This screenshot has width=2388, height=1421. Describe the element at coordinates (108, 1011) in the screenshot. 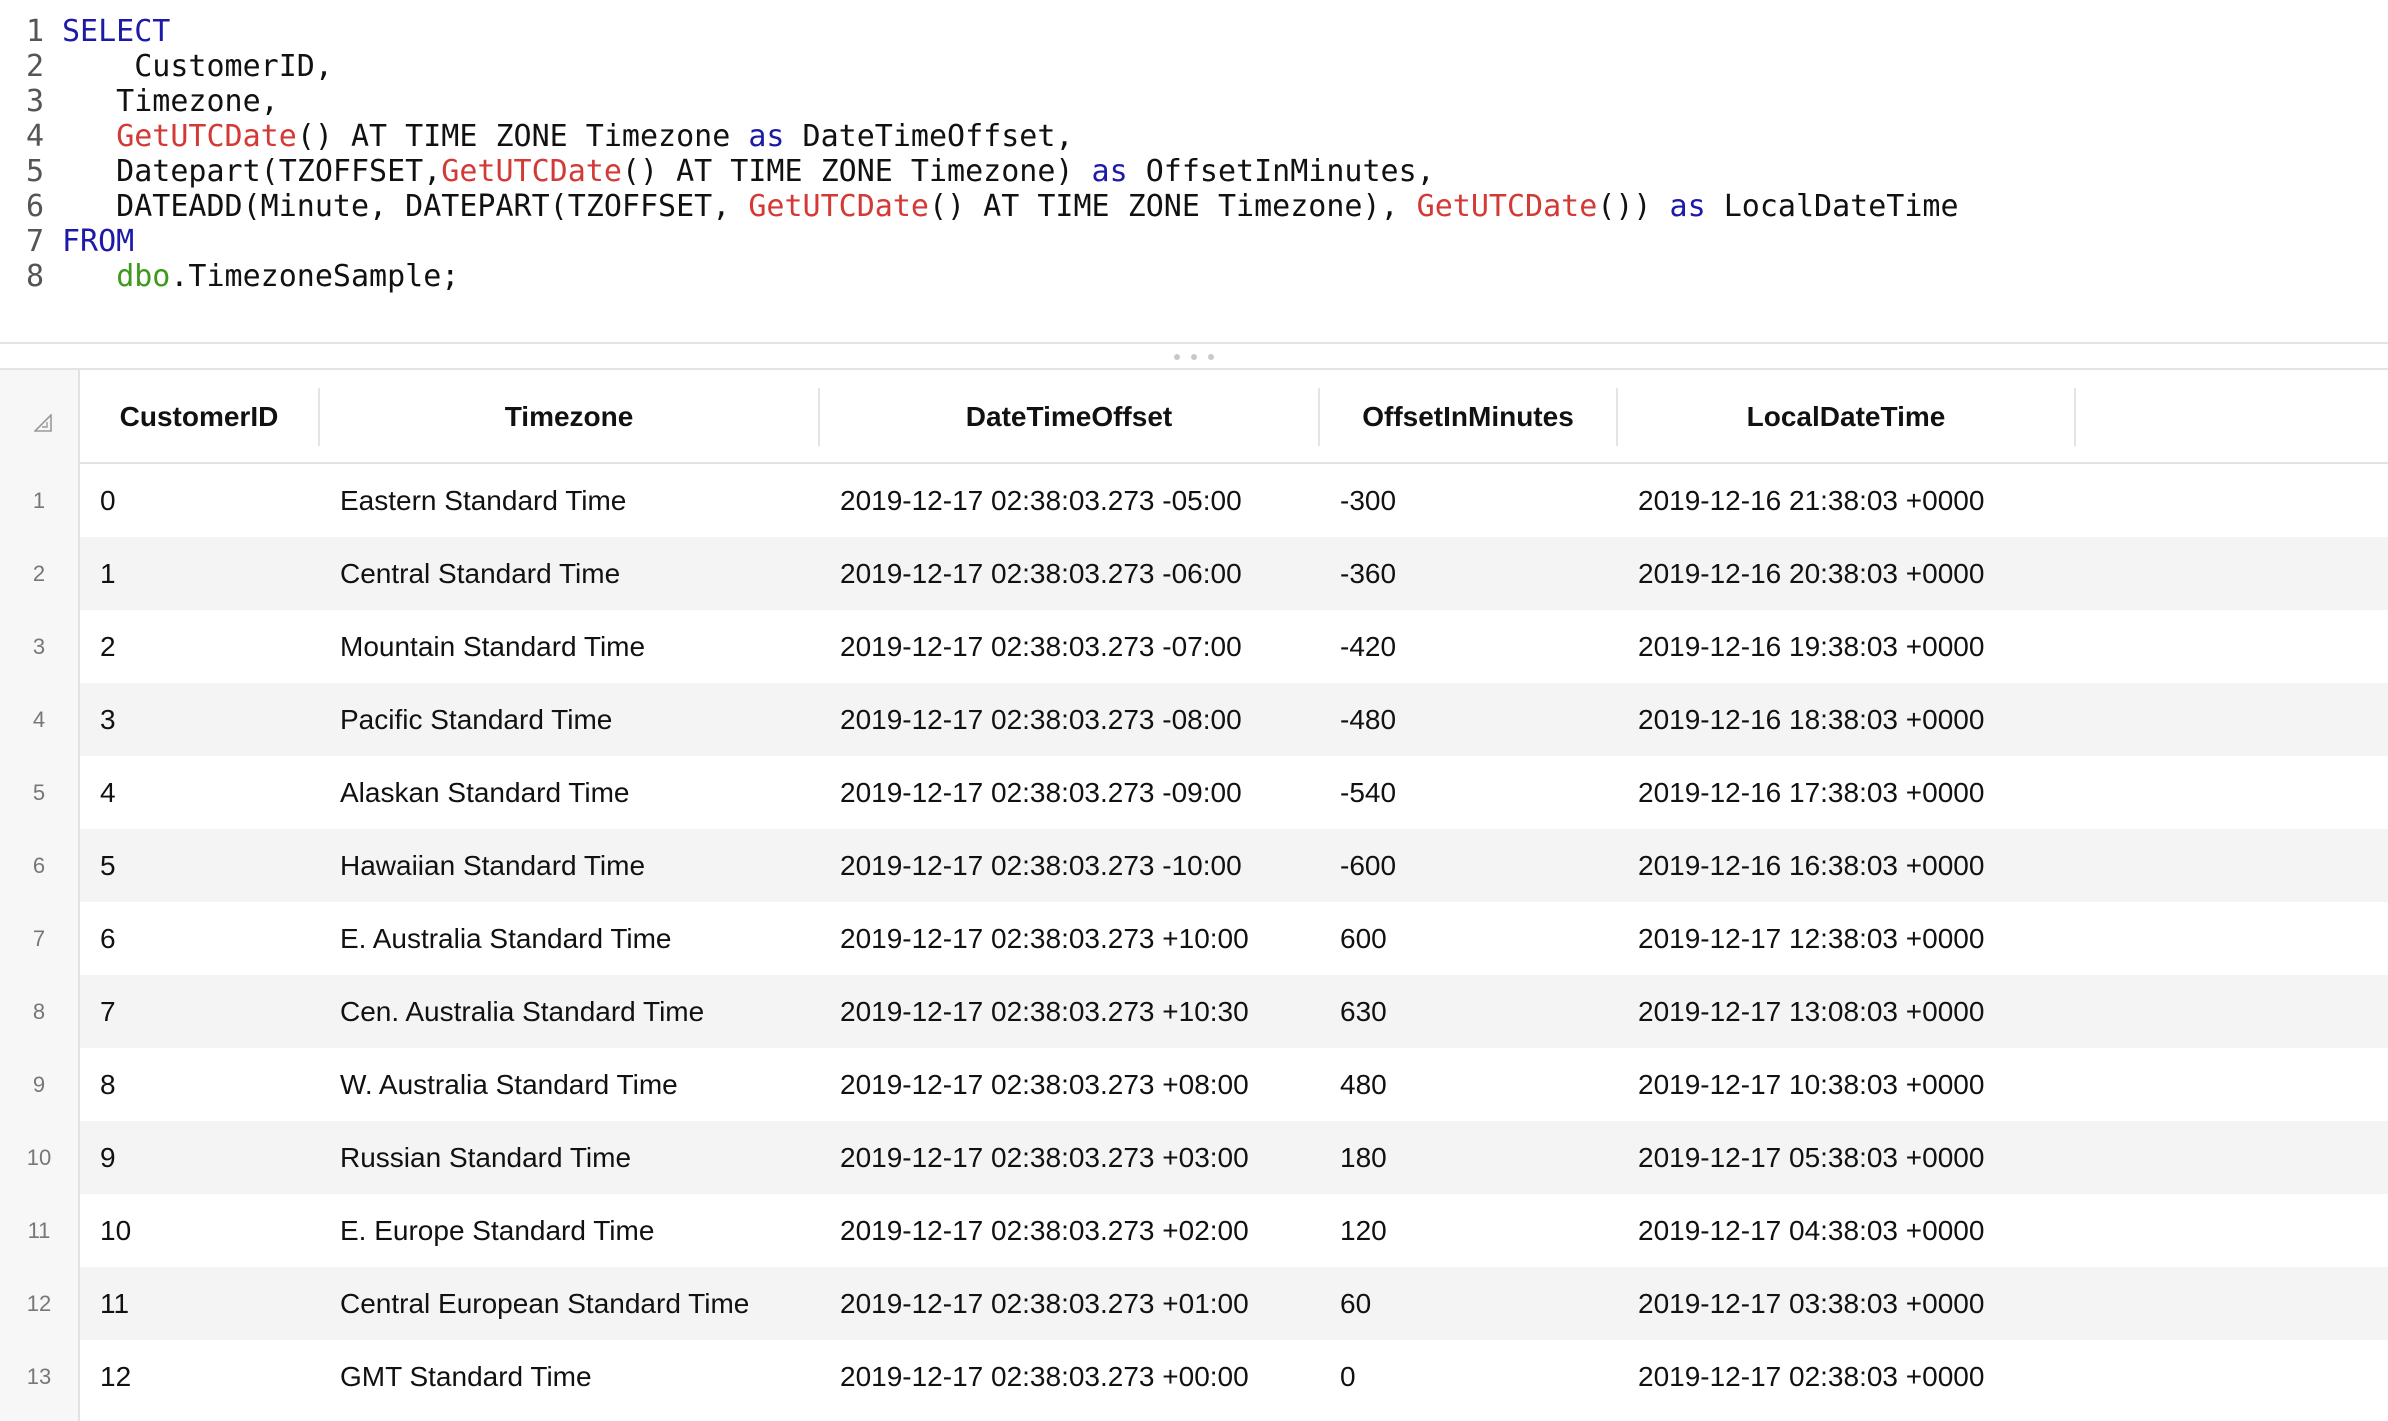

I see `cell-customerid: 7` at that location.